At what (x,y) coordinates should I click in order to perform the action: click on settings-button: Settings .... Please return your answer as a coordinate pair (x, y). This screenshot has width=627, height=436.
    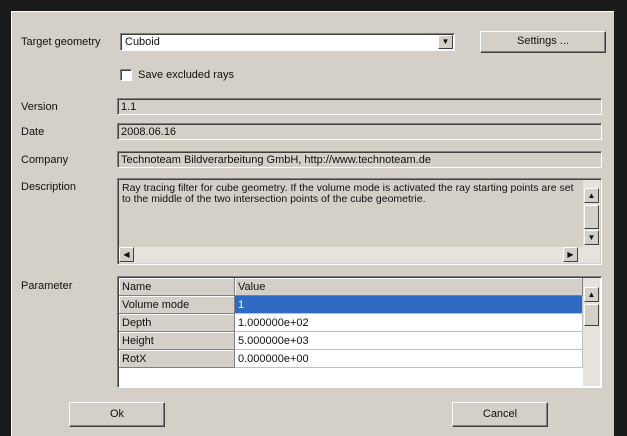
    Looking at the image, I should click on (543, 42).